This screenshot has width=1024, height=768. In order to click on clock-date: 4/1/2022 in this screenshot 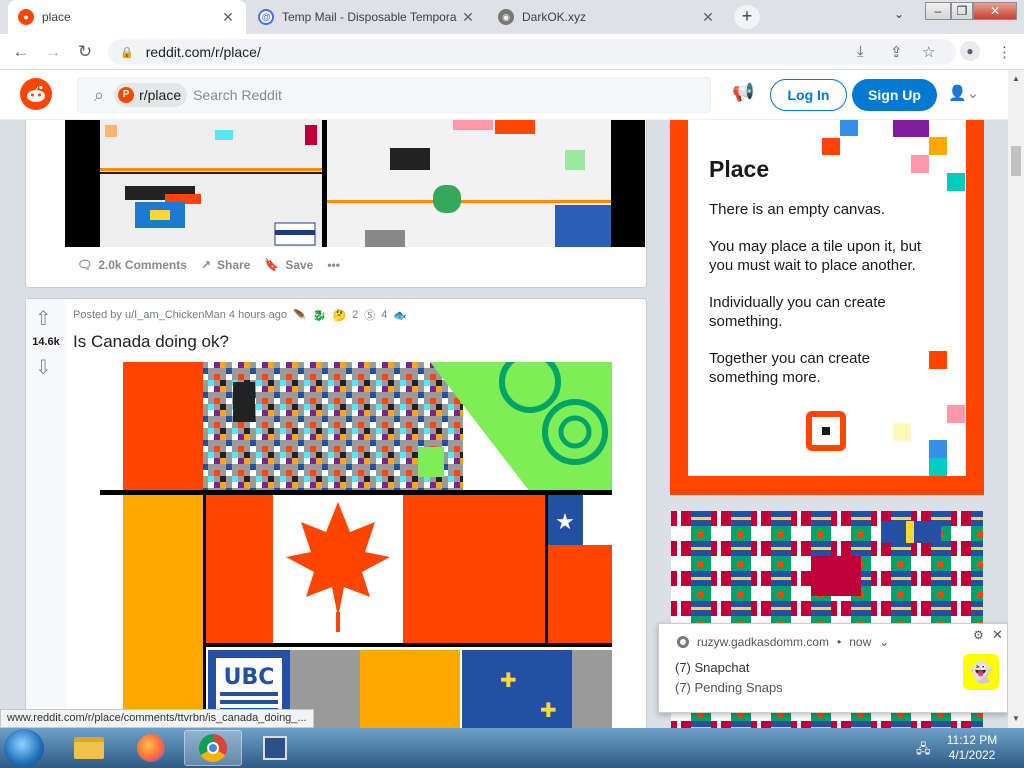, I will do `click(972, 755)`.